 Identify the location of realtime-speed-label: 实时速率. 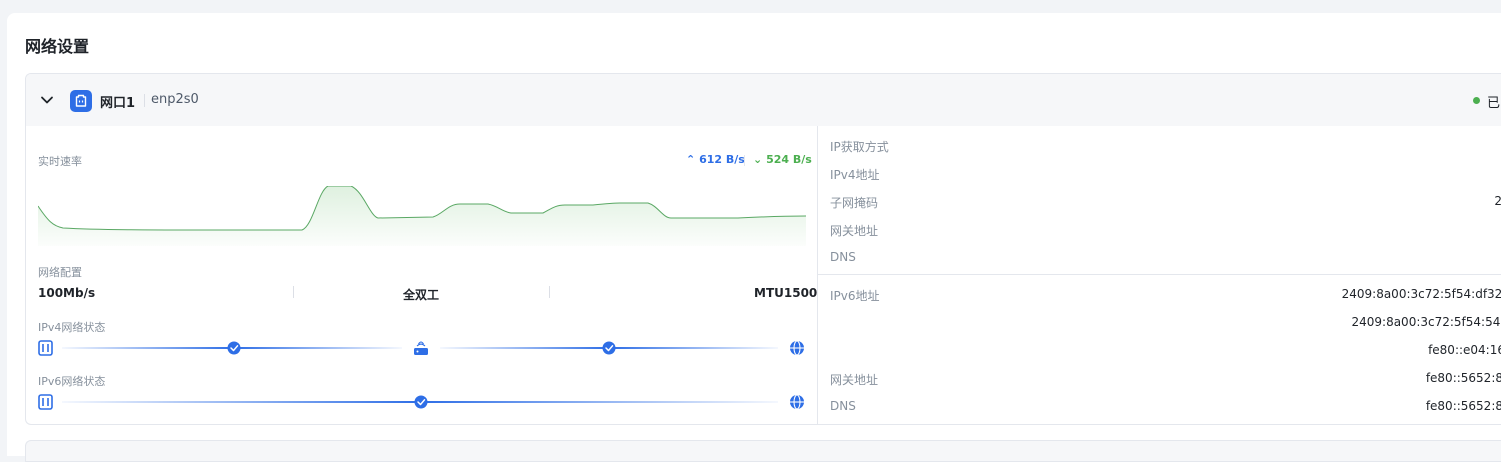
(60, 161).